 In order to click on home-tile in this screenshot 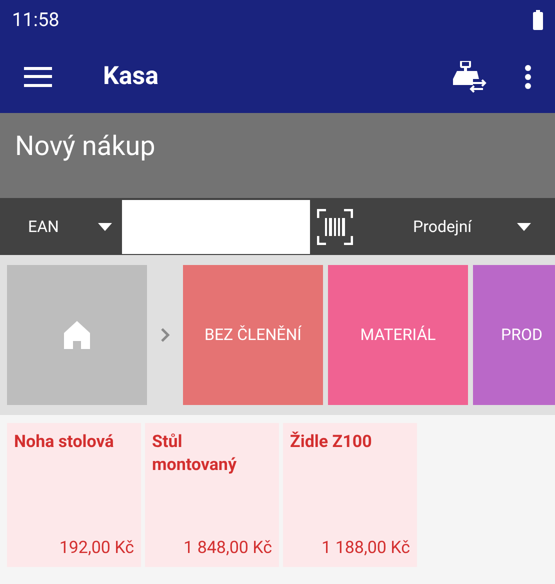, I will do `click(77, 335)`.